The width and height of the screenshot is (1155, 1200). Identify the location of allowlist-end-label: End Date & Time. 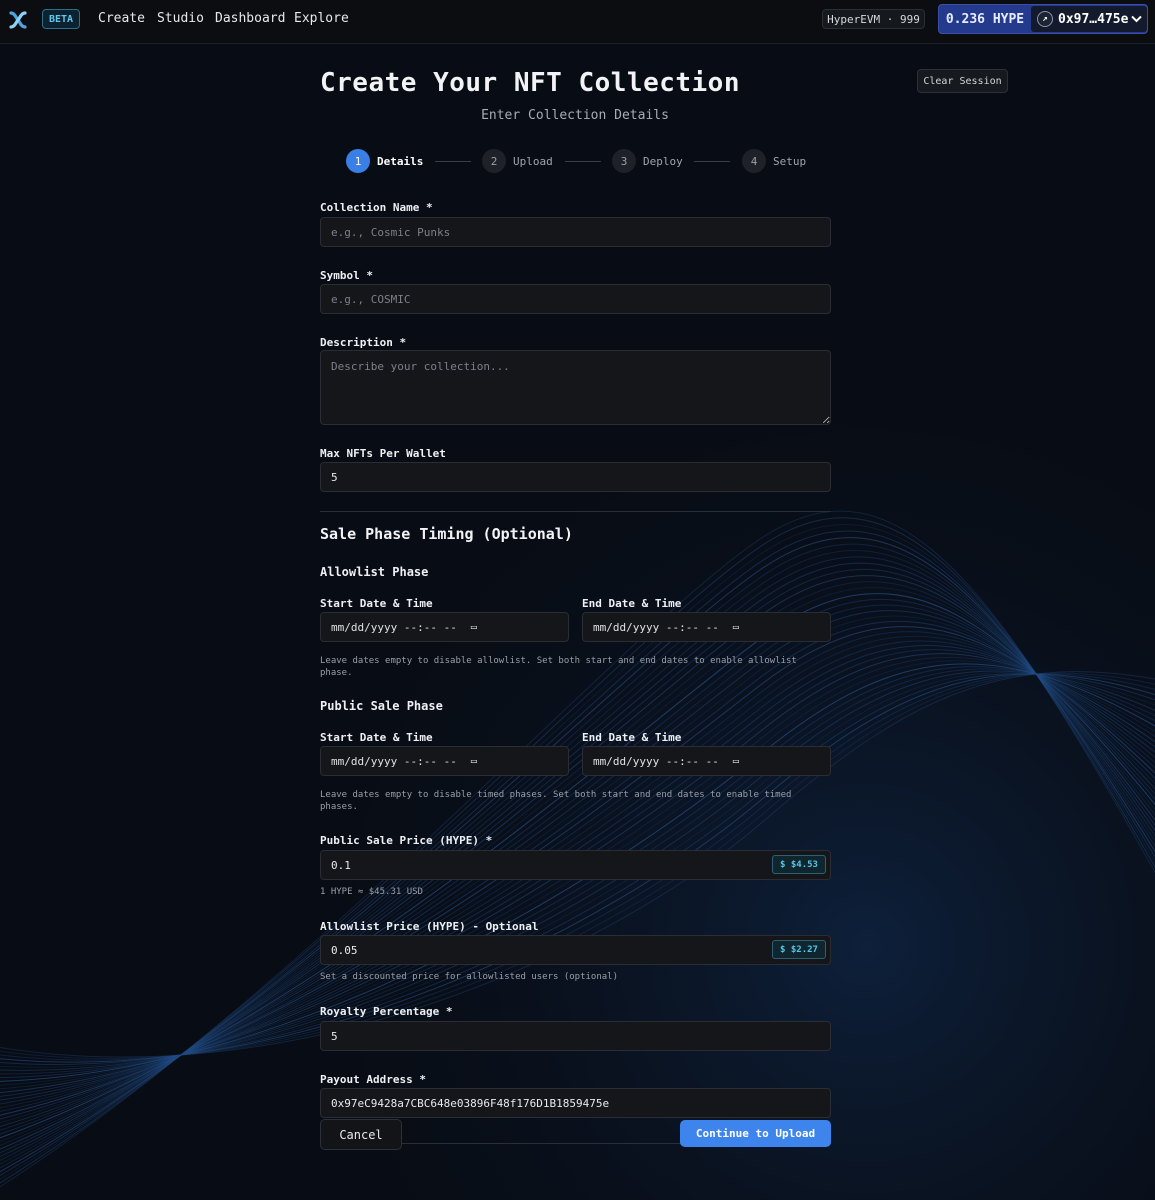
(632, 603).